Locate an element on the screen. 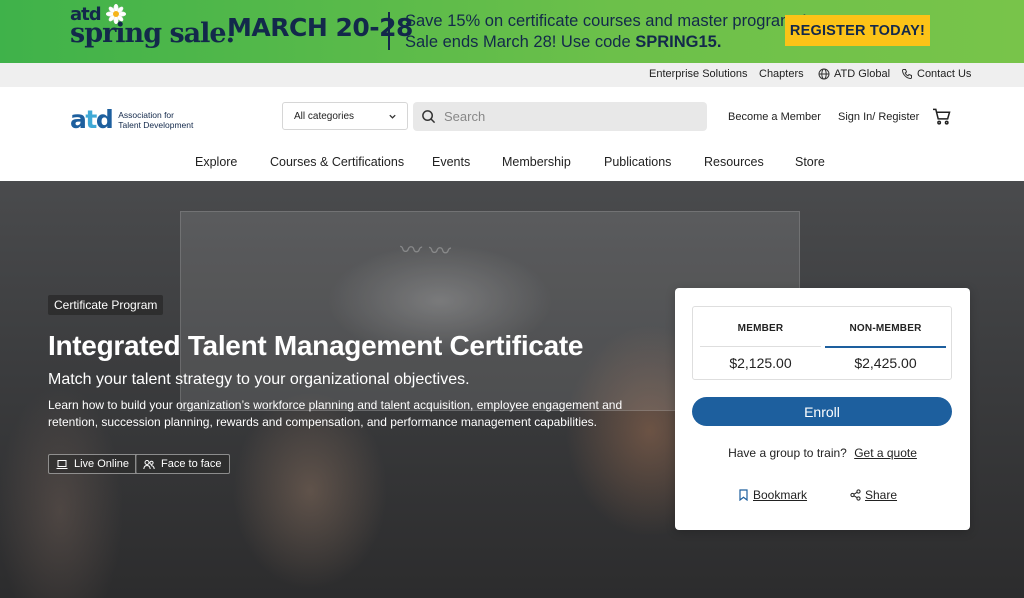 The image size is (1024, 598). people-icon is located at coordinates (149, 464).